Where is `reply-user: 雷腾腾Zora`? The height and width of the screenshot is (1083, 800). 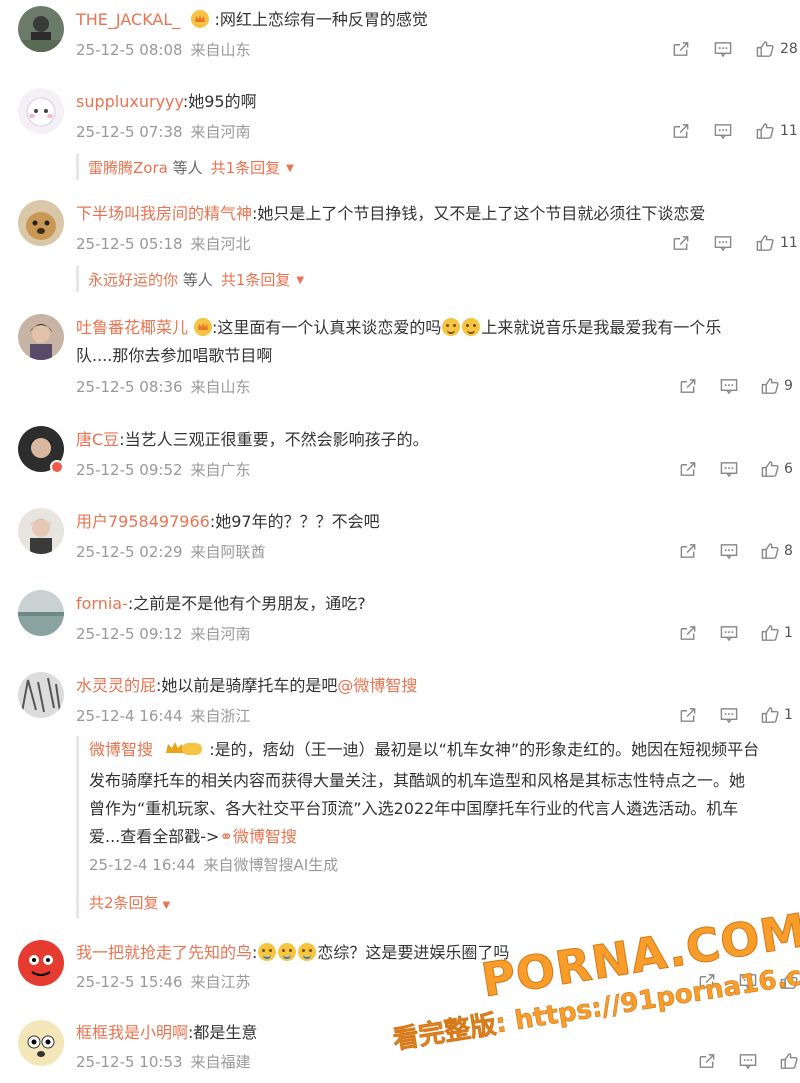
reply-user: 雷腾腾Zora is located at coordinates (128, 168).